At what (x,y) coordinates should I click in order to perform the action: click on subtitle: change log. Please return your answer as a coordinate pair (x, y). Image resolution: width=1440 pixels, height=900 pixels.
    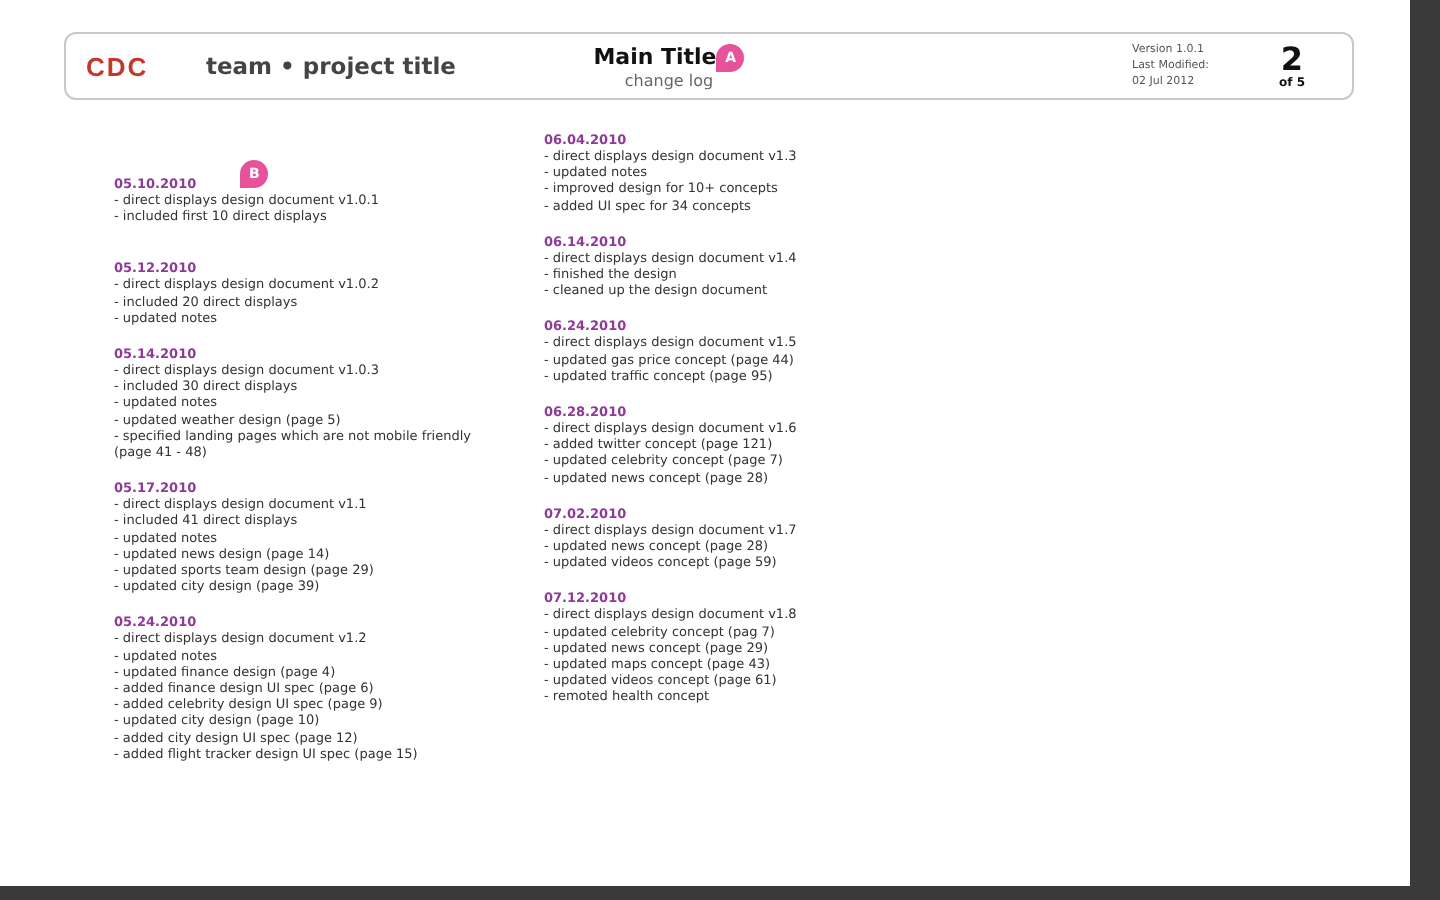
    Looking at the image, I should click on (669, 80).